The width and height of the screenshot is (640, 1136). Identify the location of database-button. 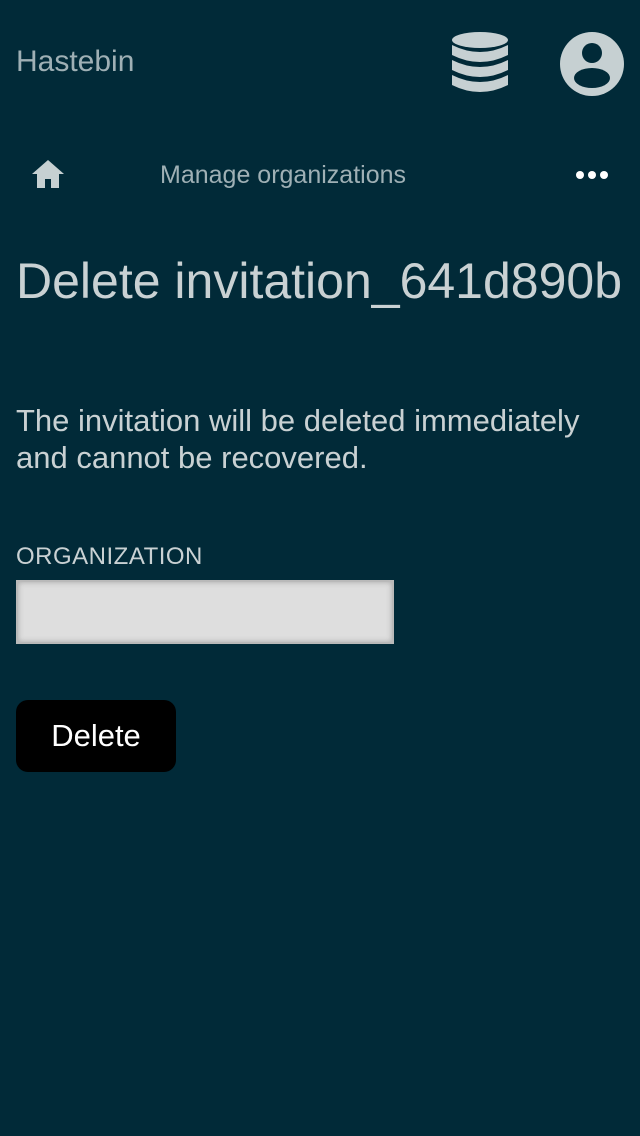
(480, 64).